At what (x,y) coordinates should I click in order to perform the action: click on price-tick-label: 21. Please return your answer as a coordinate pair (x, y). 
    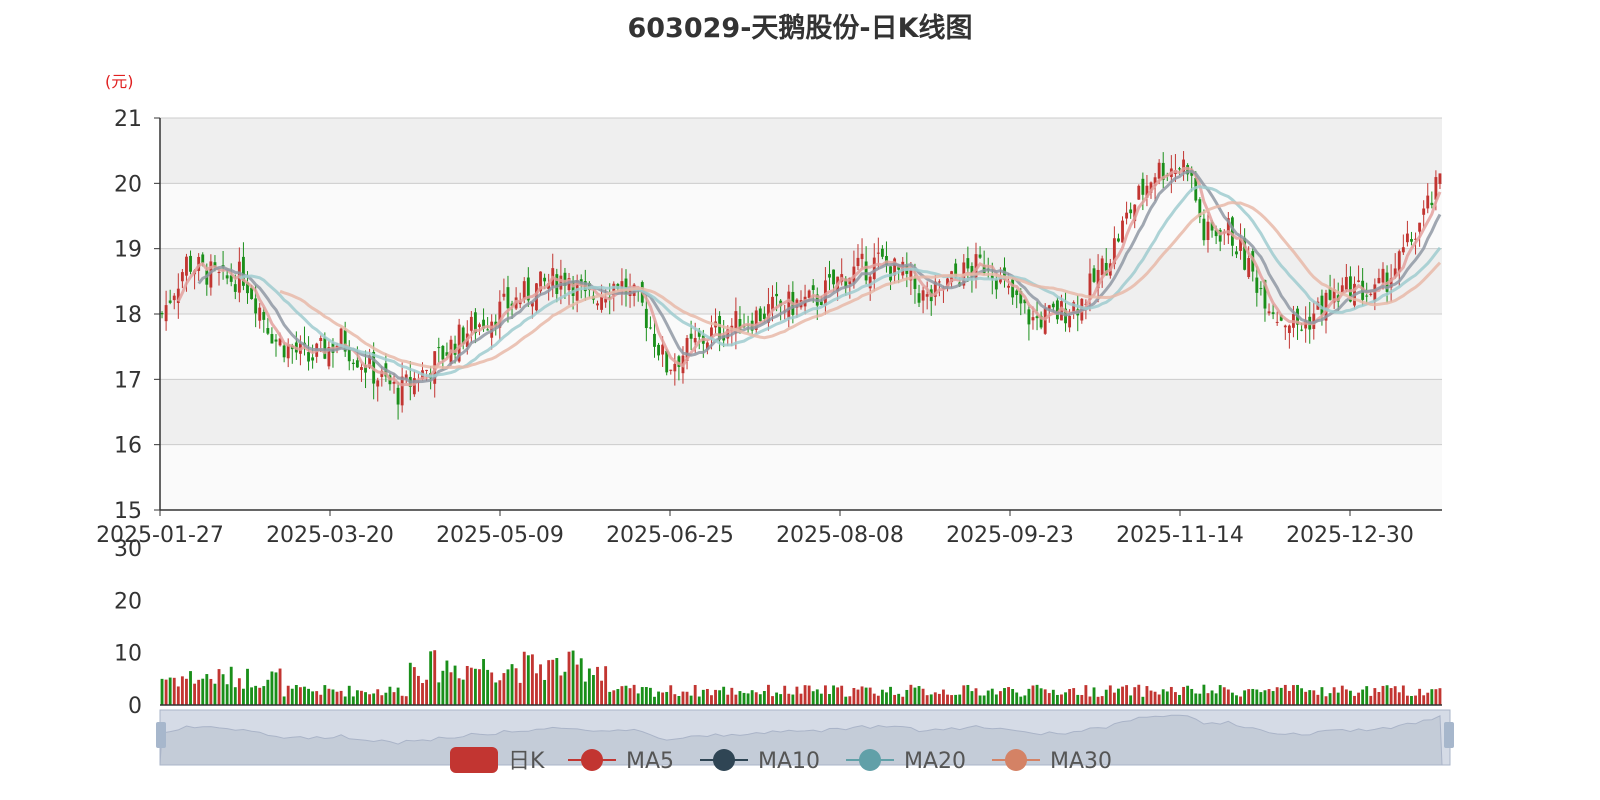
    Looking at the image, I should click on (128, 119).